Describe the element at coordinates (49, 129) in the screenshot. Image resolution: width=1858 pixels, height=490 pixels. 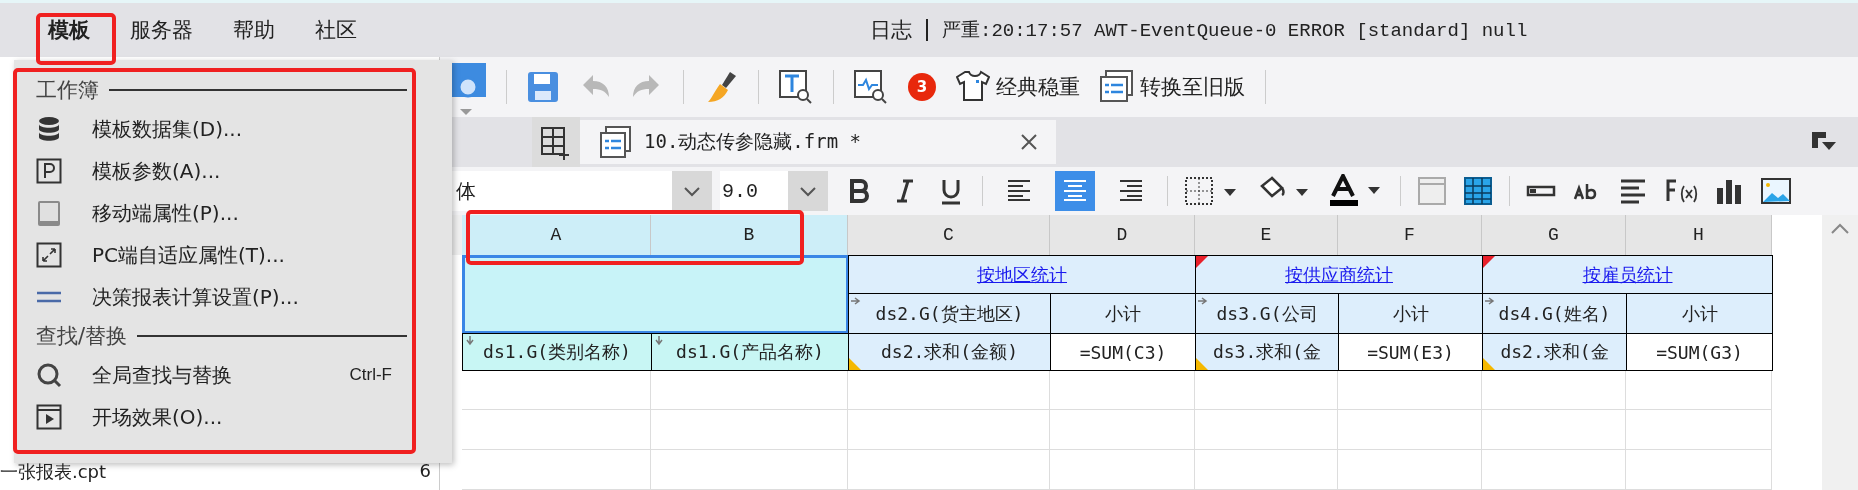
I see `database-icon` at that location.